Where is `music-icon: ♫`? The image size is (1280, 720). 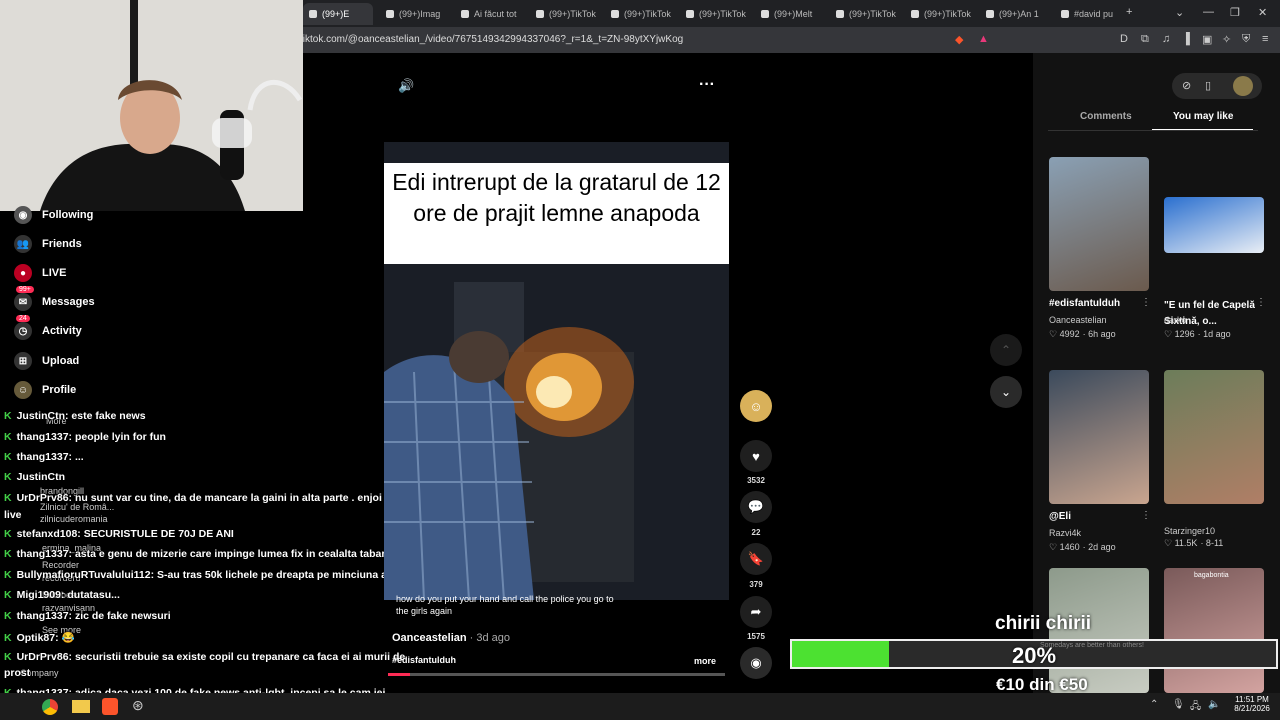 music-icon: ♫ is located at coordinates (1166, 39).